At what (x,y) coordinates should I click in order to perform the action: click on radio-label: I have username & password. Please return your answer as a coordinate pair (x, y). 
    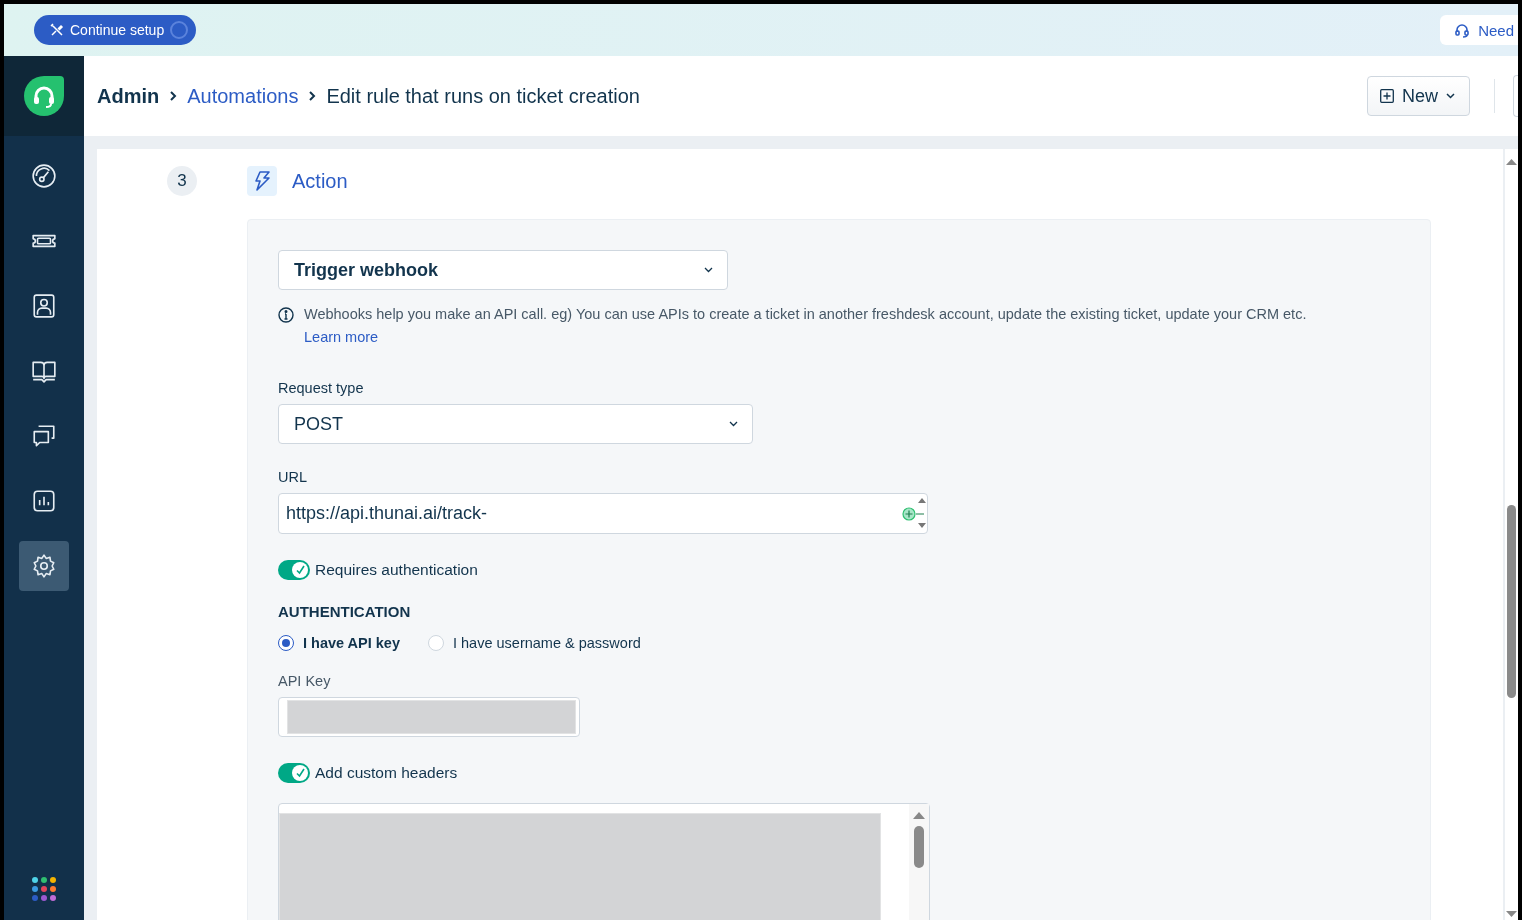
    Looking at the image, I should click on (547, 643).